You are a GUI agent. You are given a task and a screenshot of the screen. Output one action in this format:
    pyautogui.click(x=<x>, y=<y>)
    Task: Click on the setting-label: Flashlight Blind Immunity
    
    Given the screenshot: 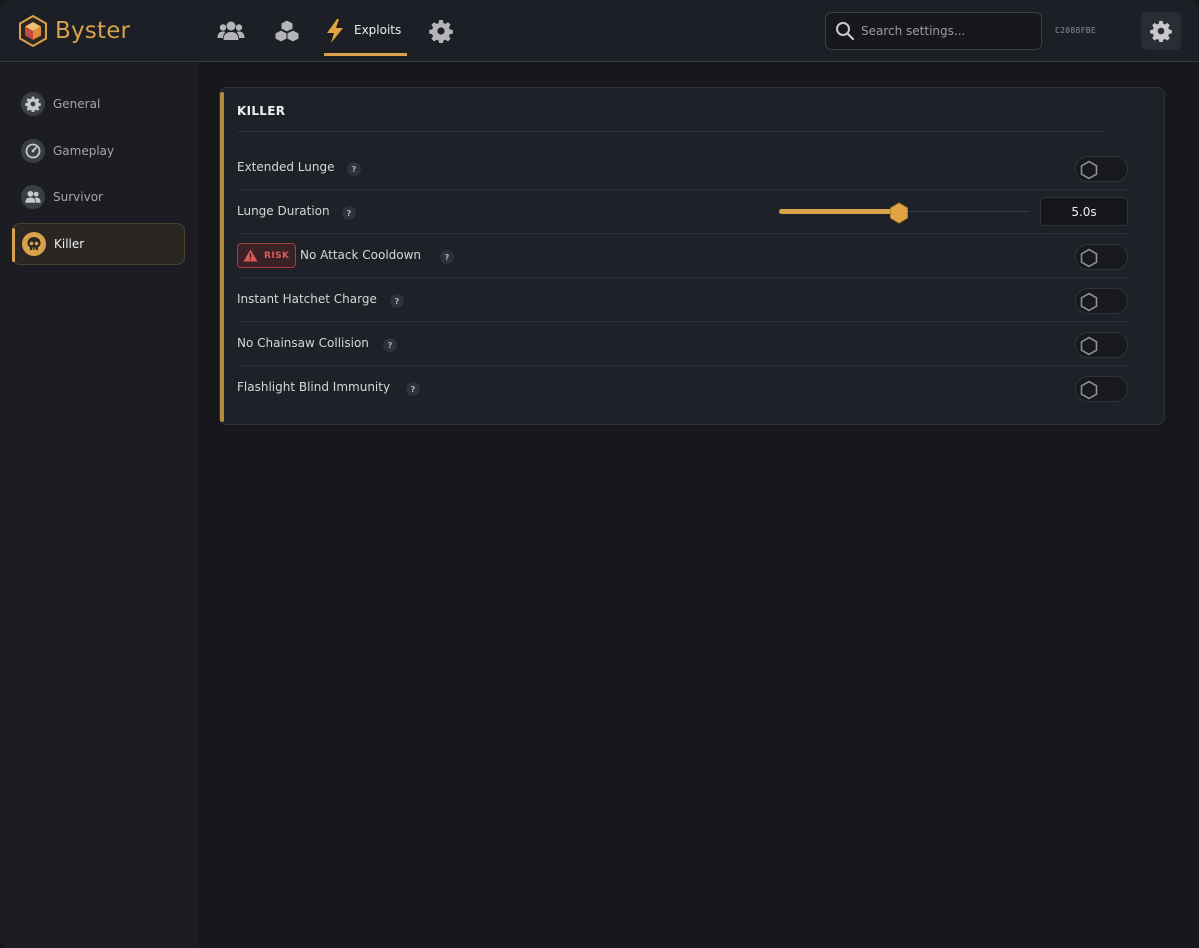 What is the action you would take?
    pyautogui.click(x=314, y=387)
    